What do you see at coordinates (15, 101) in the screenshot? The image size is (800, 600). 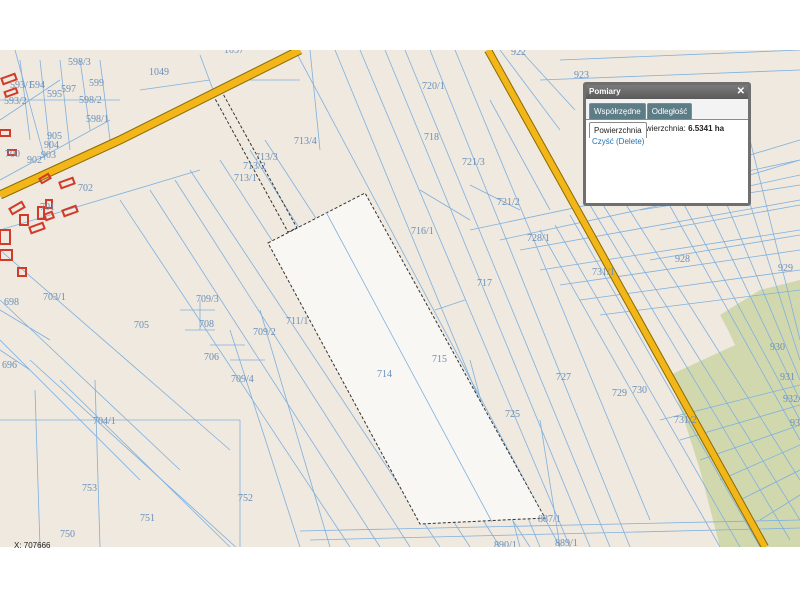 I see `parcel-label: 593/2` at bounding box center [15, 101].